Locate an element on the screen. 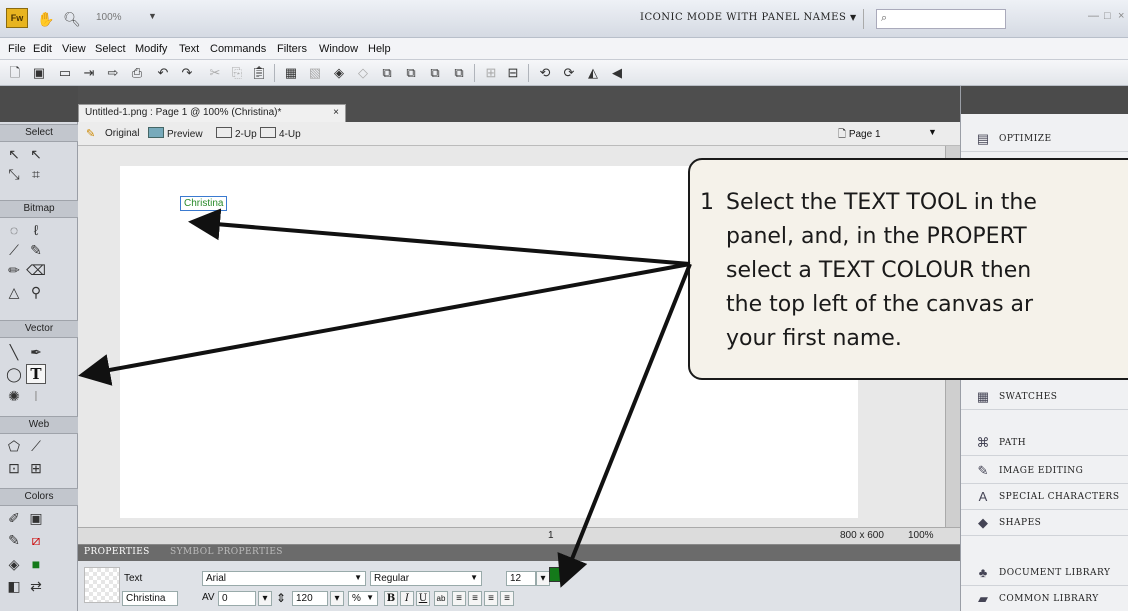  scale-tool-icon: ⤡ is located at coordinates (14, 174).